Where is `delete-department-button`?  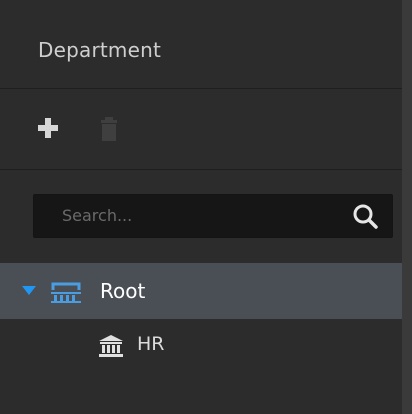
delete-department-button is located at coordinates (109, 129).